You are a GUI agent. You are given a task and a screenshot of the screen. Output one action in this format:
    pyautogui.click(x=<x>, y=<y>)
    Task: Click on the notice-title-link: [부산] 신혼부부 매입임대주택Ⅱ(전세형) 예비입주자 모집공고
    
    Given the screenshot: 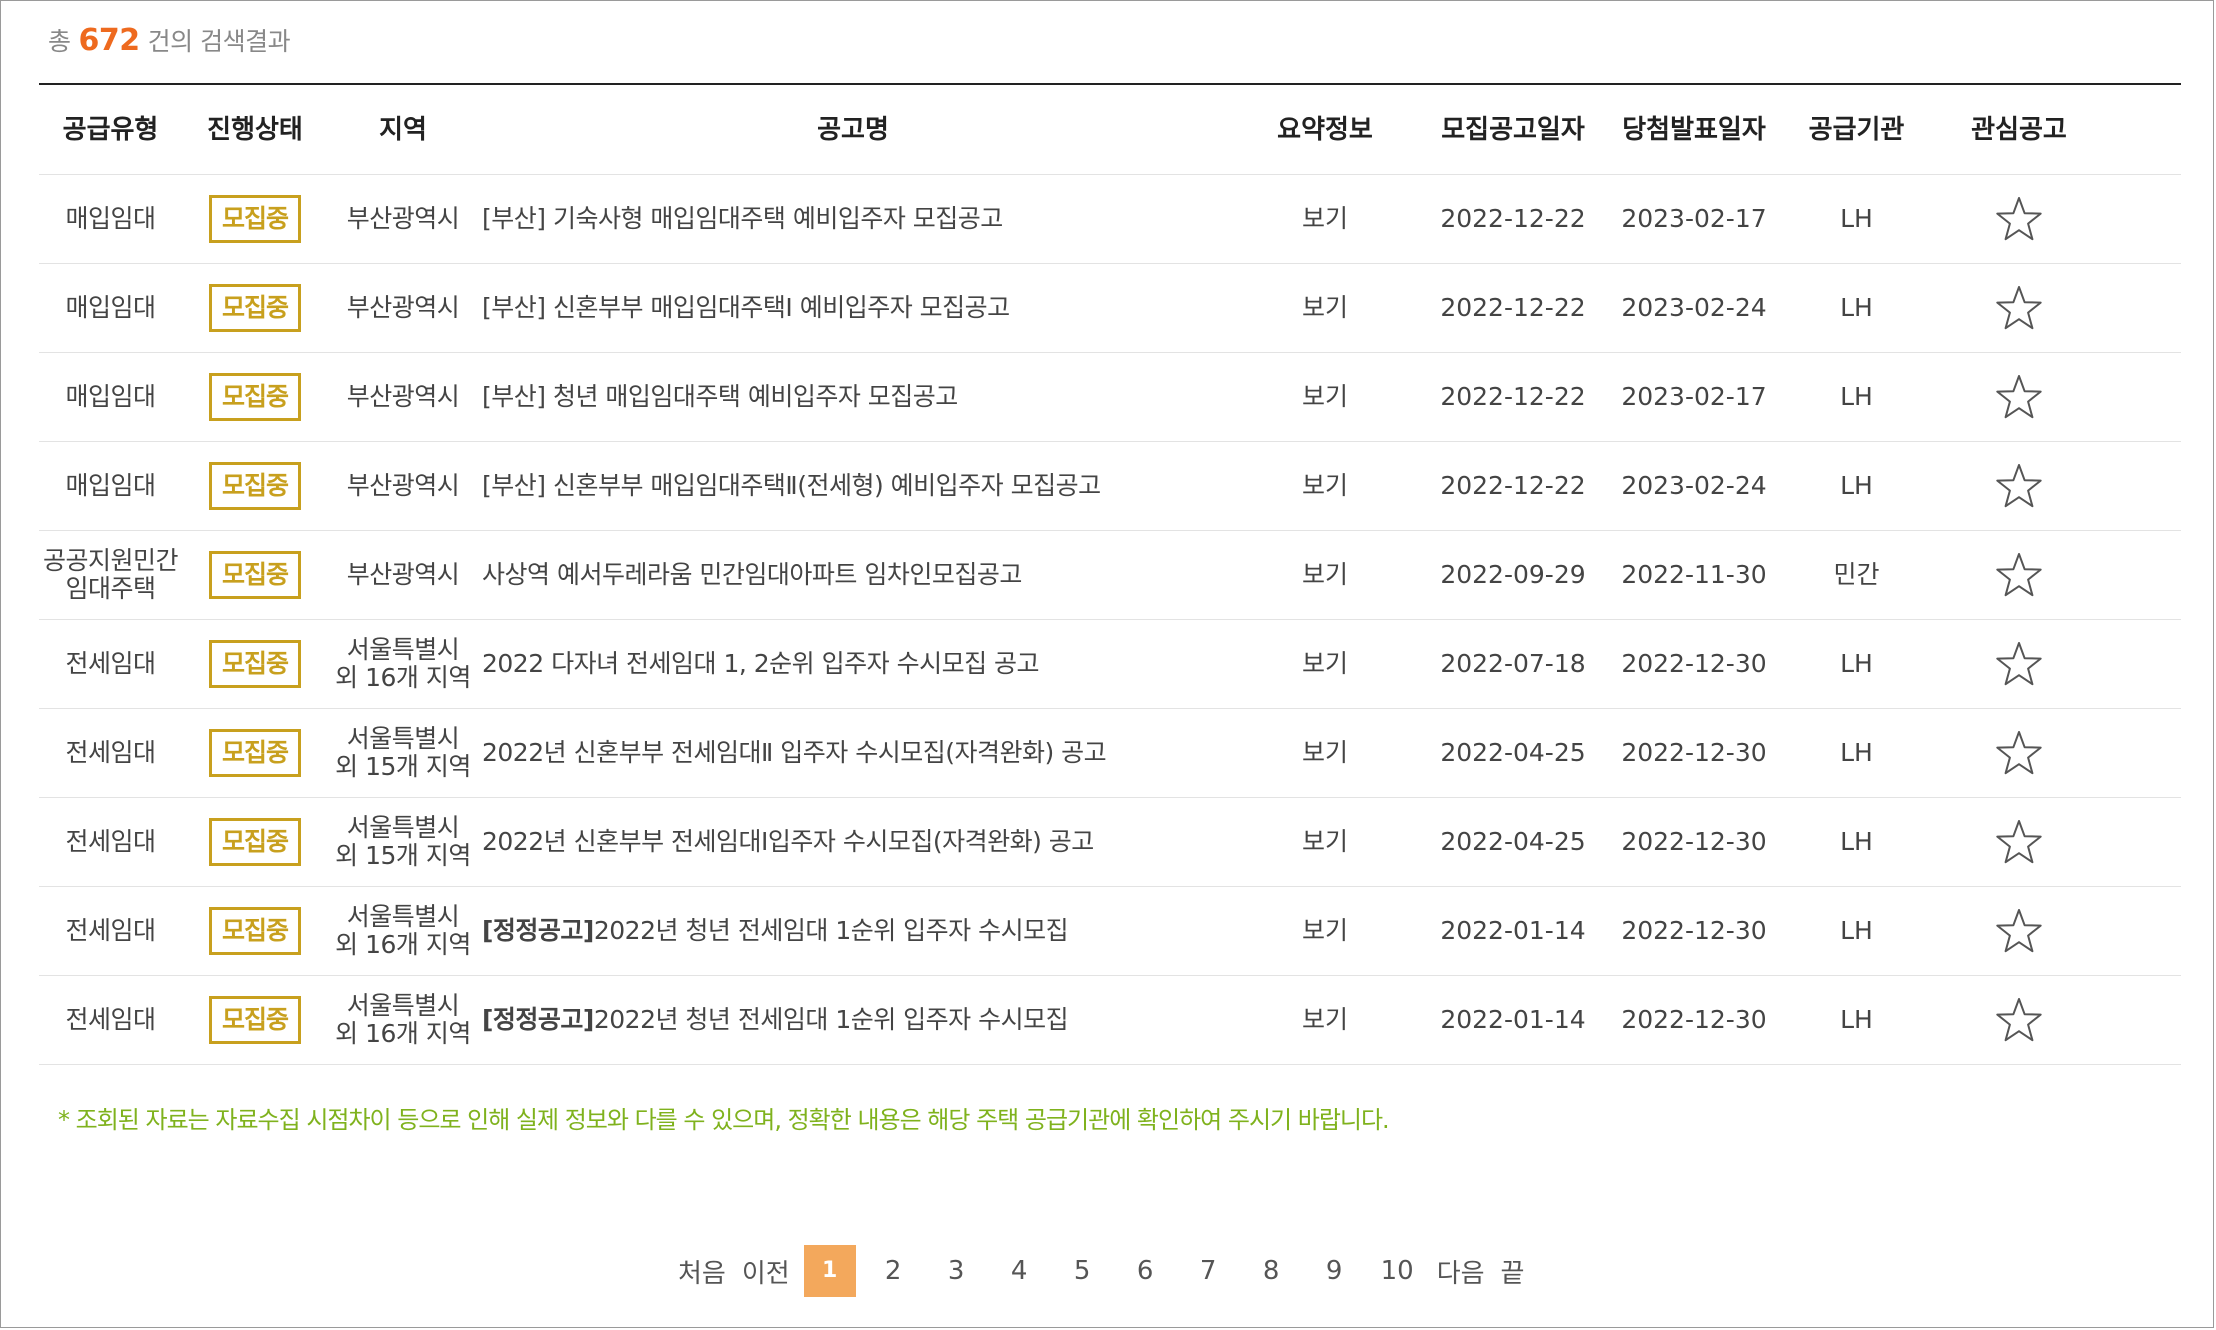 What is the action you would take?
    pyautogui.click(x=791, y=486)
    